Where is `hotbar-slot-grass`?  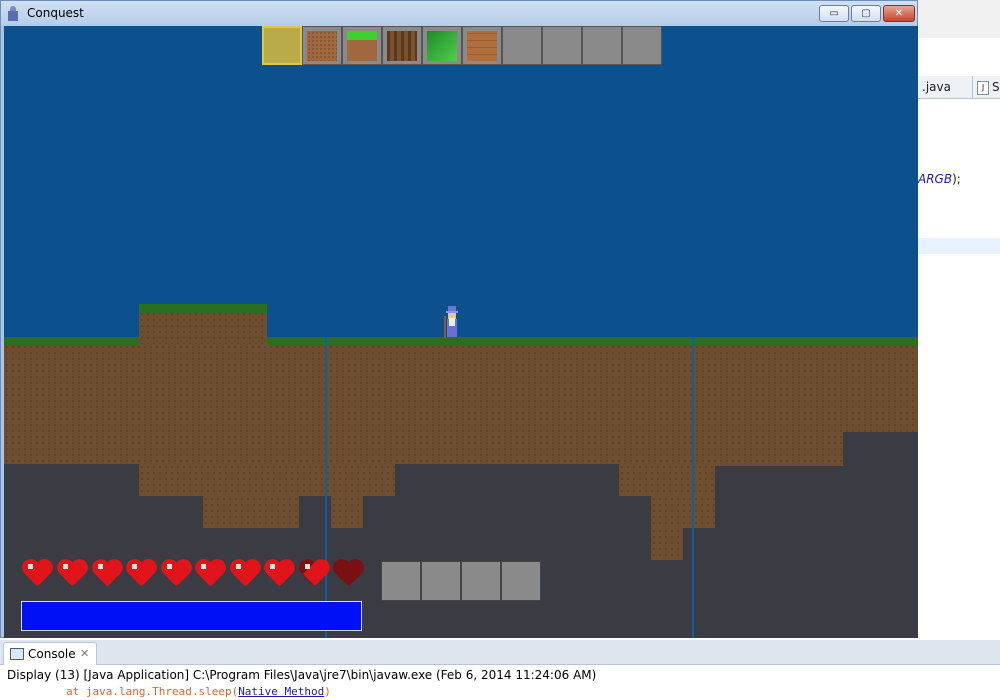 hotbar-slot-grass is located at coordinates (362, 45).